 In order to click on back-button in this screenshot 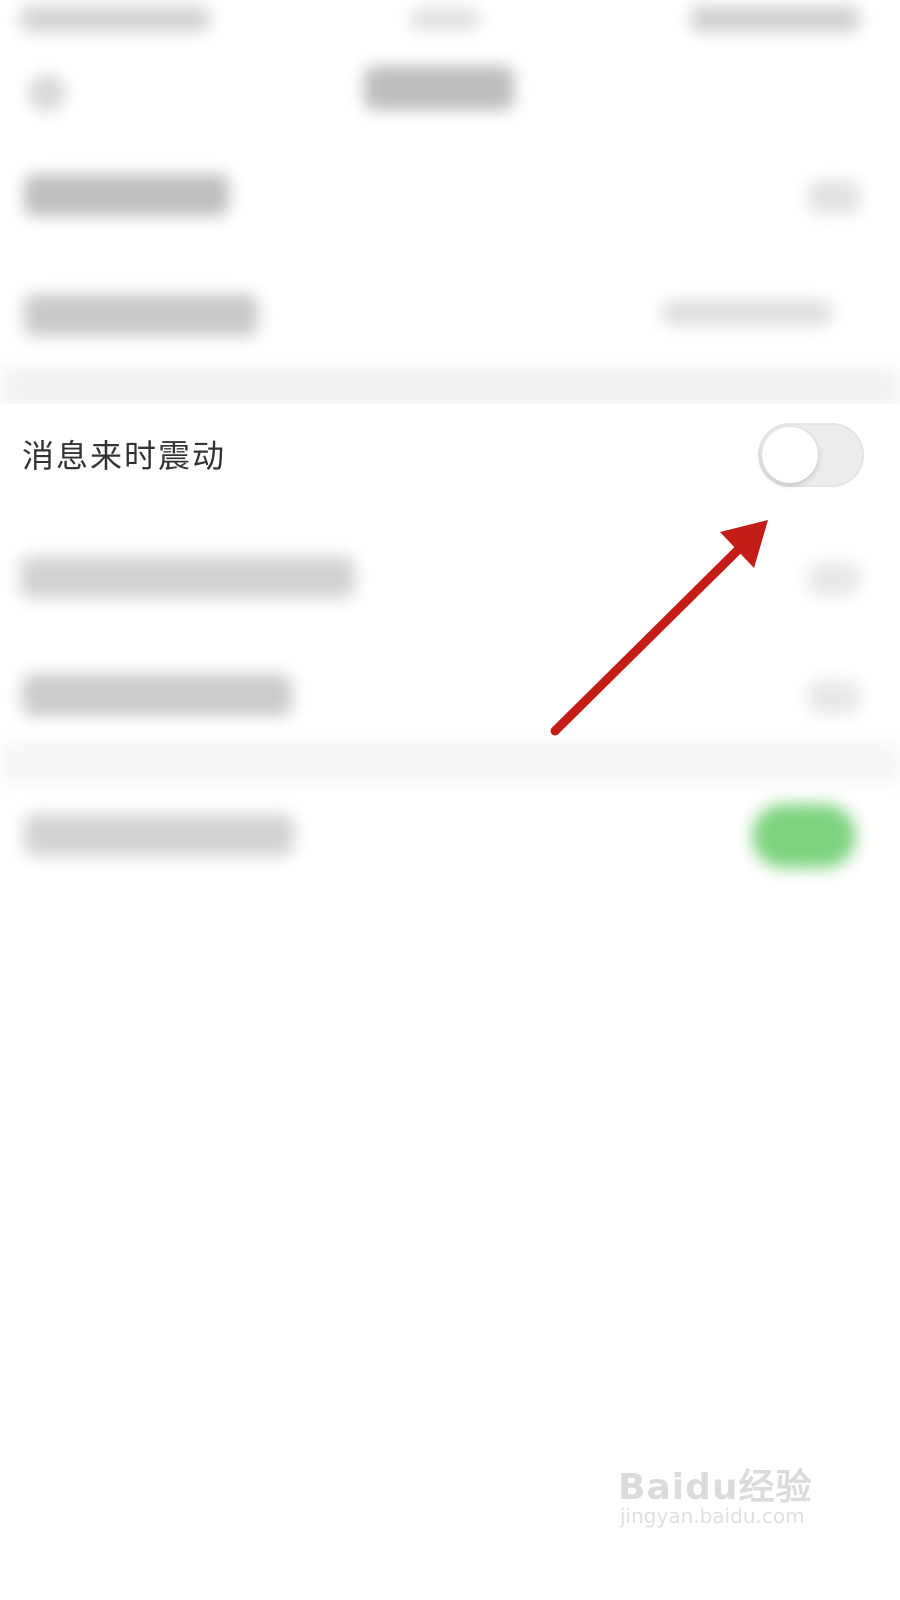, I will do `click(47, 93)`.